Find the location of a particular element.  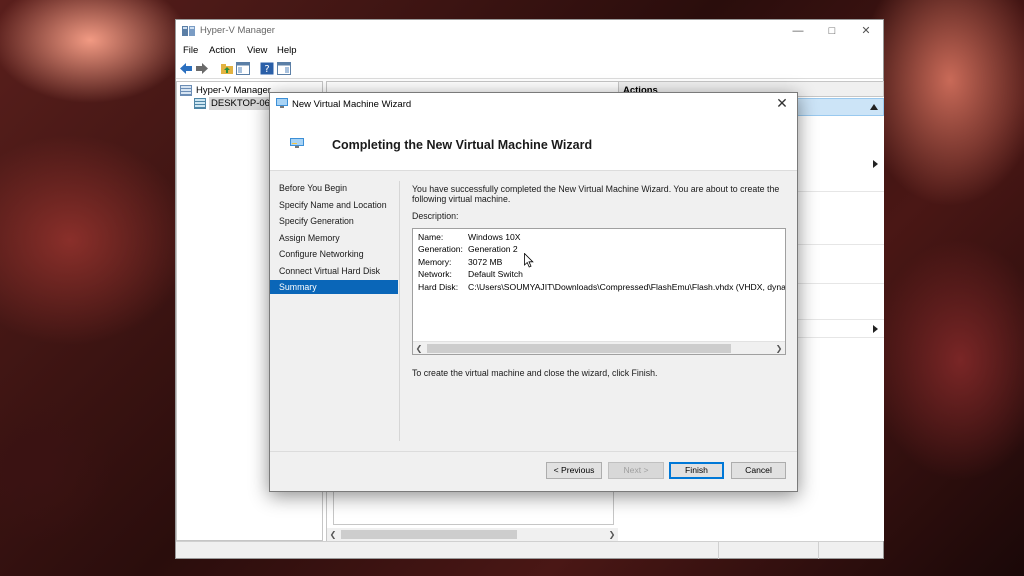

cancel-button: Cancel is located at coordinates (758, 470).